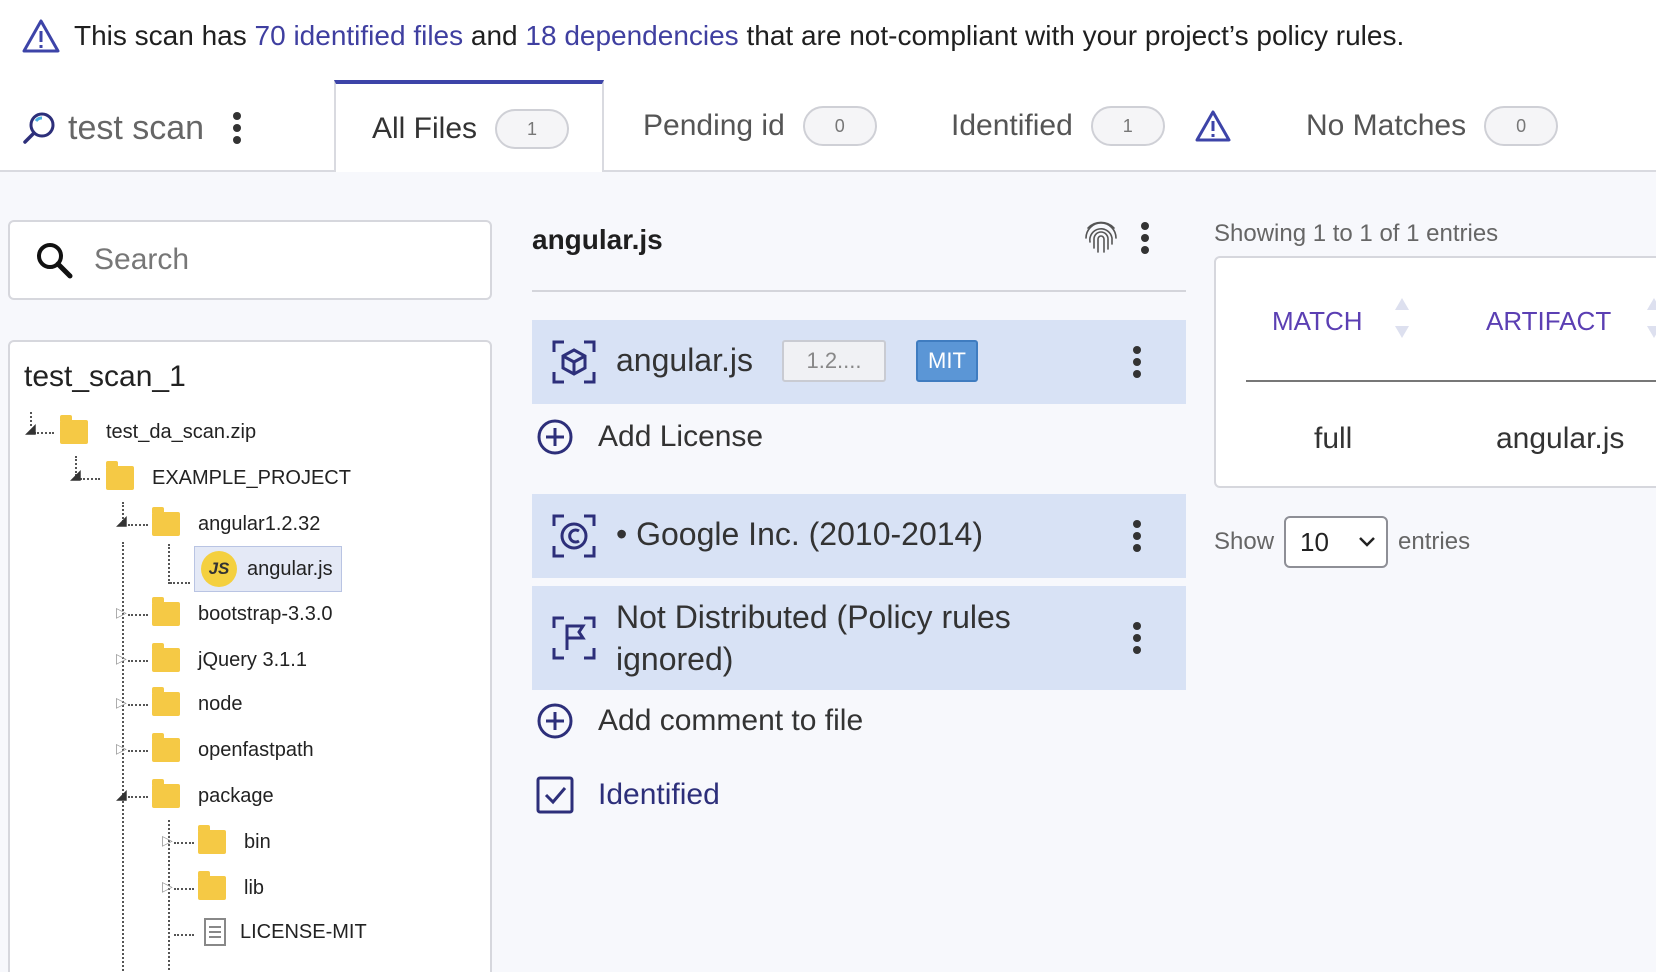 The width and height of the screenshot is (1656, 972). Describe the element at coordinates (681, 436) in the screenshot. I see `add-license-label: Add License` at that location.